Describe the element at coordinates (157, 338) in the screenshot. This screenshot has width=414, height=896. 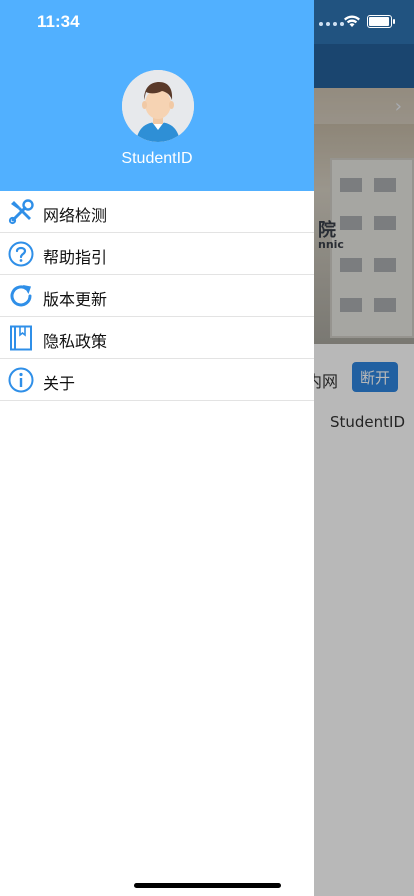
I see `menu-item-privacy-policy: 隐私政策` at that location.